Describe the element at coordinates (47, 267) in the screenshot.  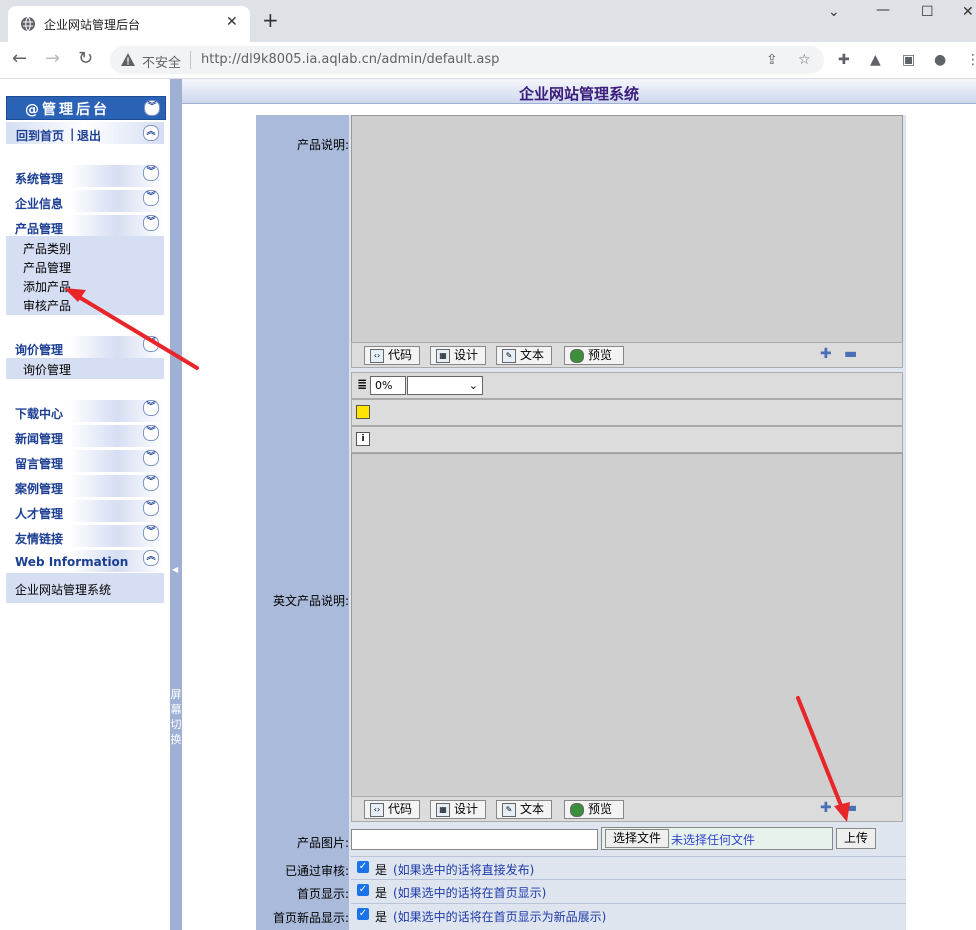
I see `submenu-product-manage: 产品管理` at that location.